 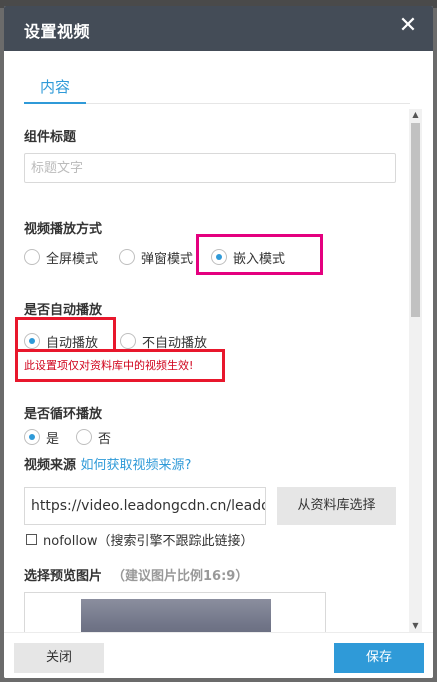 What do you see at coordinates (167, 259) in the screenshot?
I see `radio-label: 弹窗模式` at bounding box center [167, 259].